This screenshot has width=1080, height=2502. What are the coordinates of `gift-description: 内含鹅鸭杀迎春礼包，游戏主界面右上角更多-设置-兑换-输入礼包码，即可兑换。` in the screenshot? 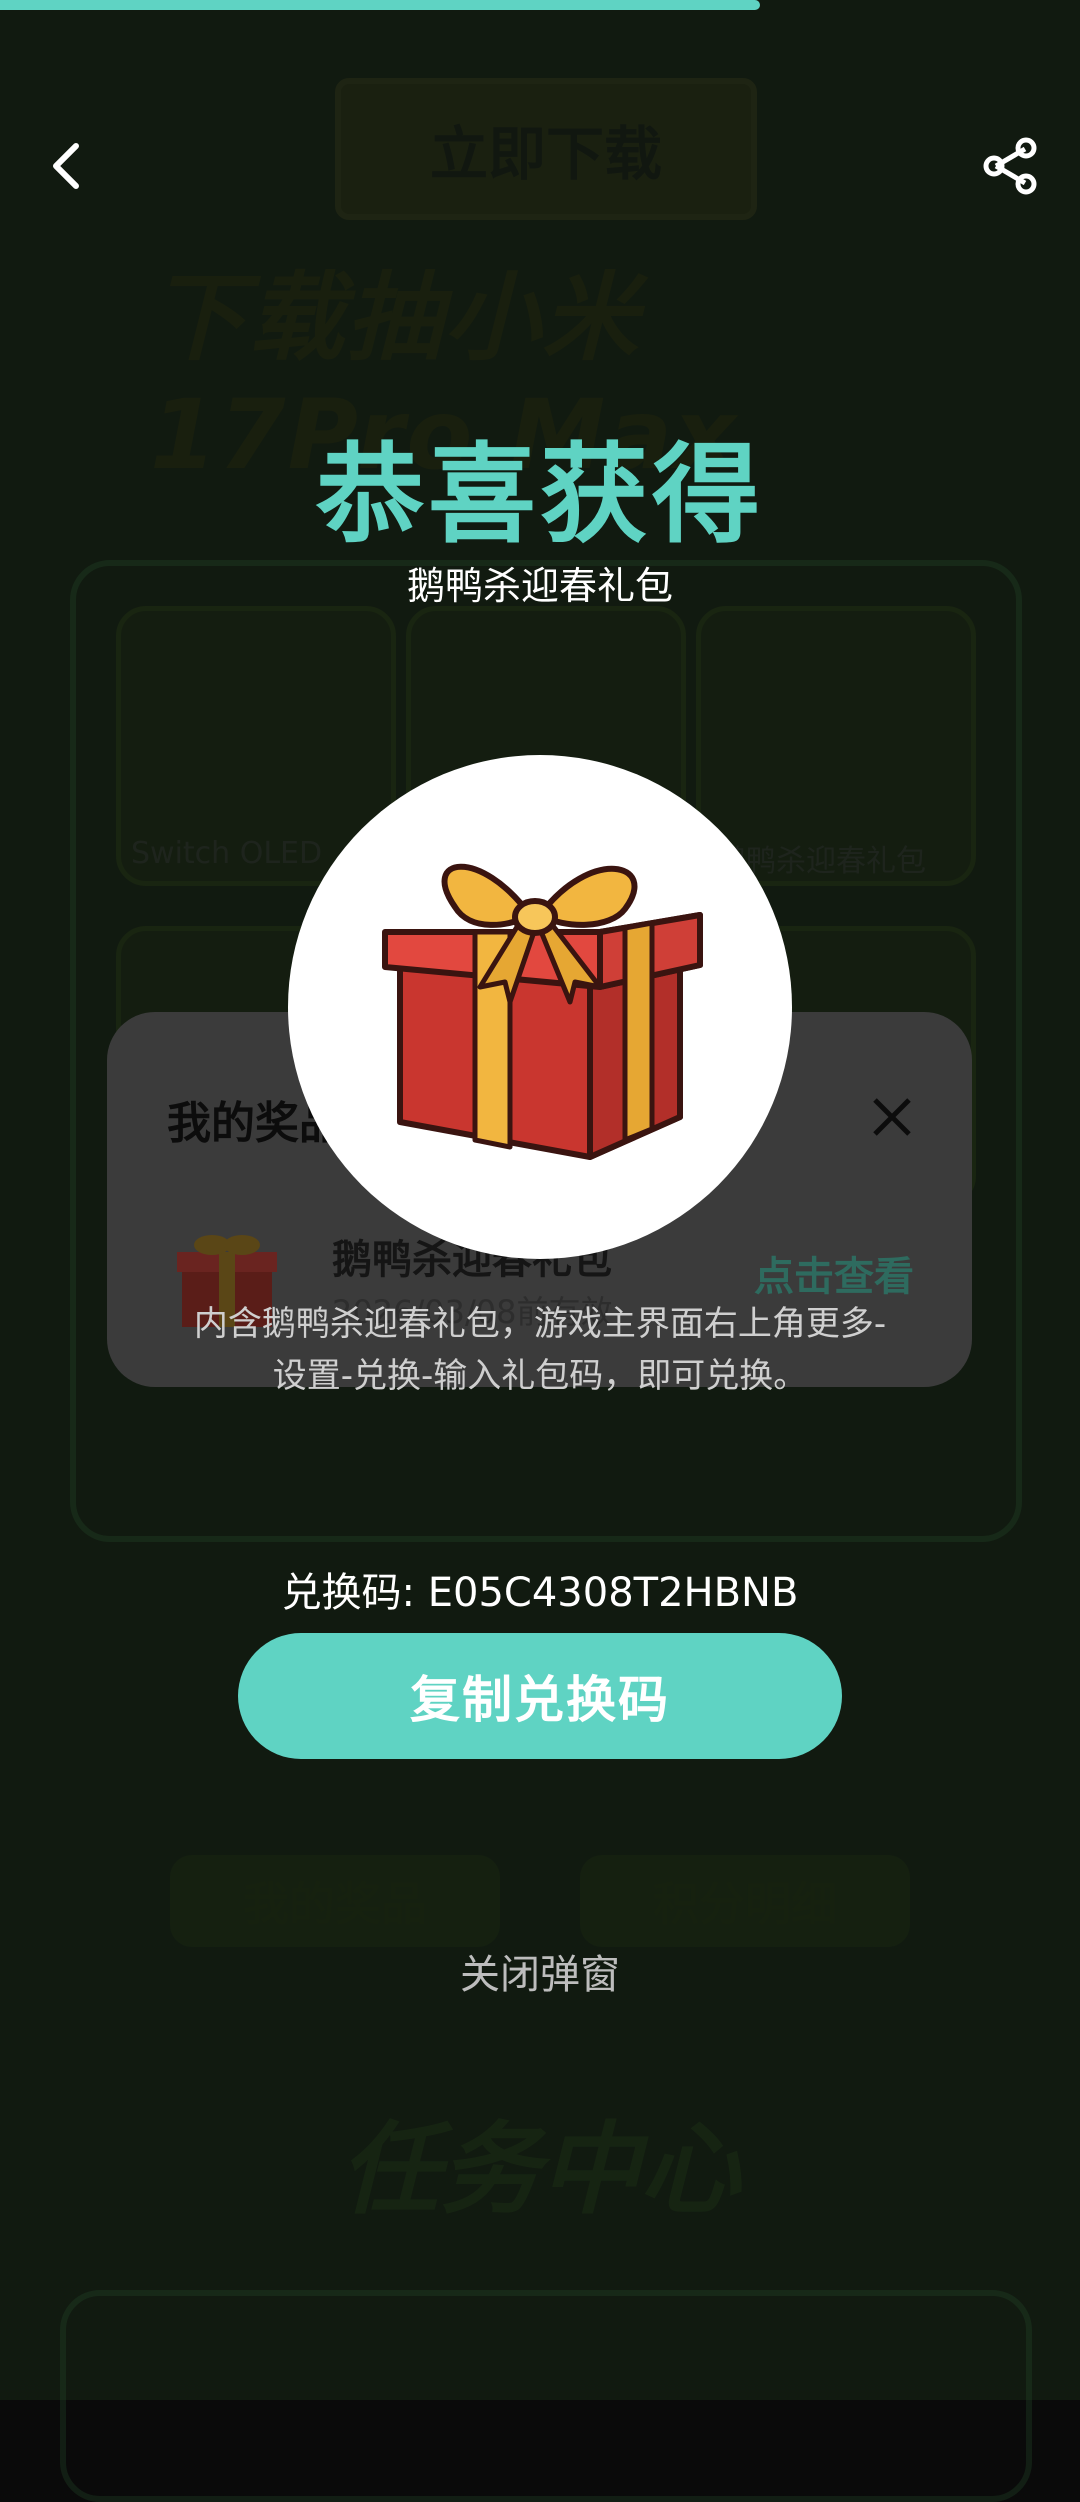 It's located at (540, 1350).